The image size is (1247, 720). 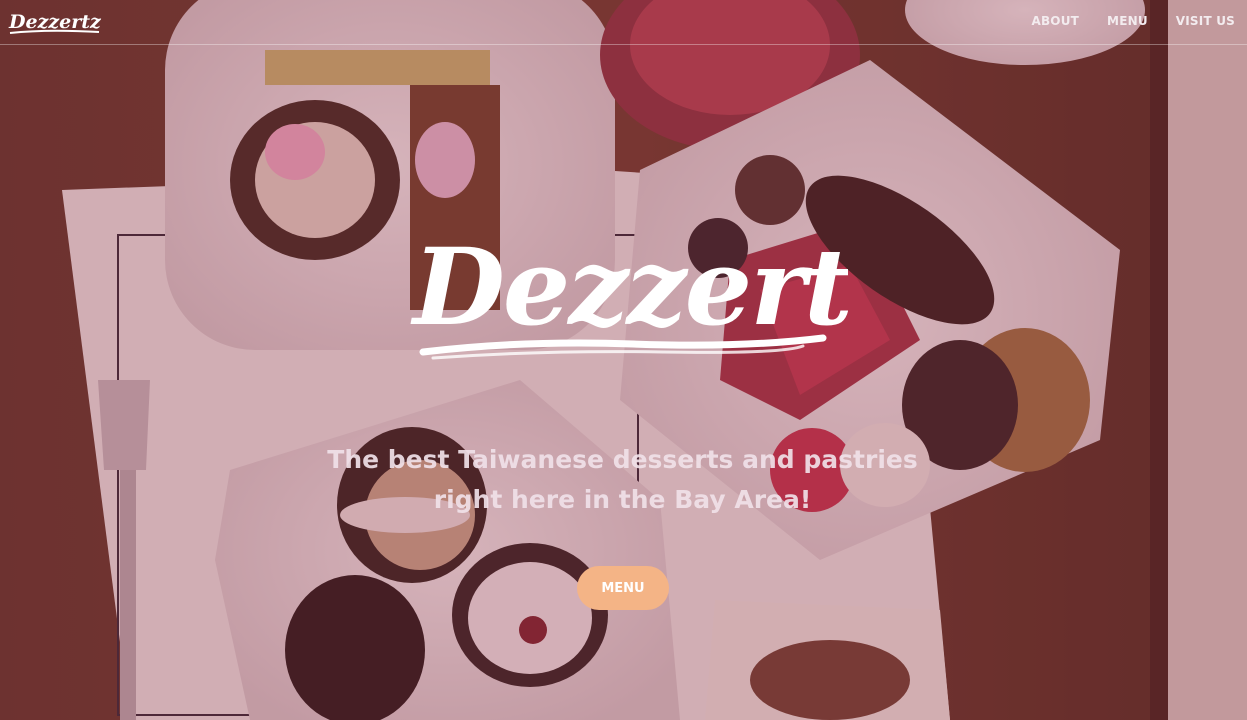 What do you see at coordinates (1205, 21) in the screenshot?
I see `nav-visit-us-link: VISIT US` at bounding box center [1205, 21].